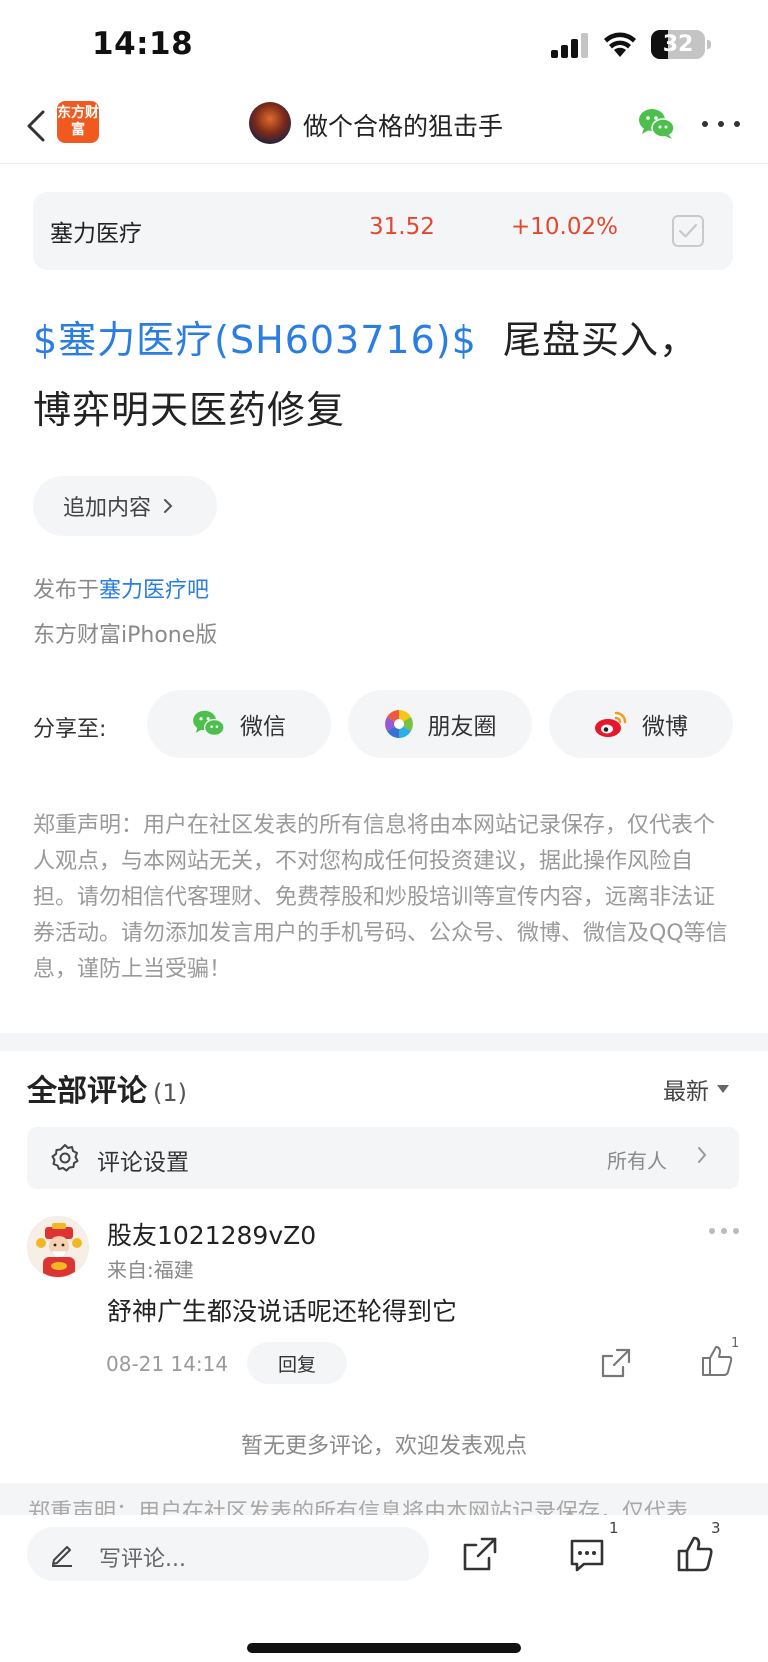  Describe the element at coordinates (564, 227) in the screenshot. I see `stock-change: +10.02%` at that location.